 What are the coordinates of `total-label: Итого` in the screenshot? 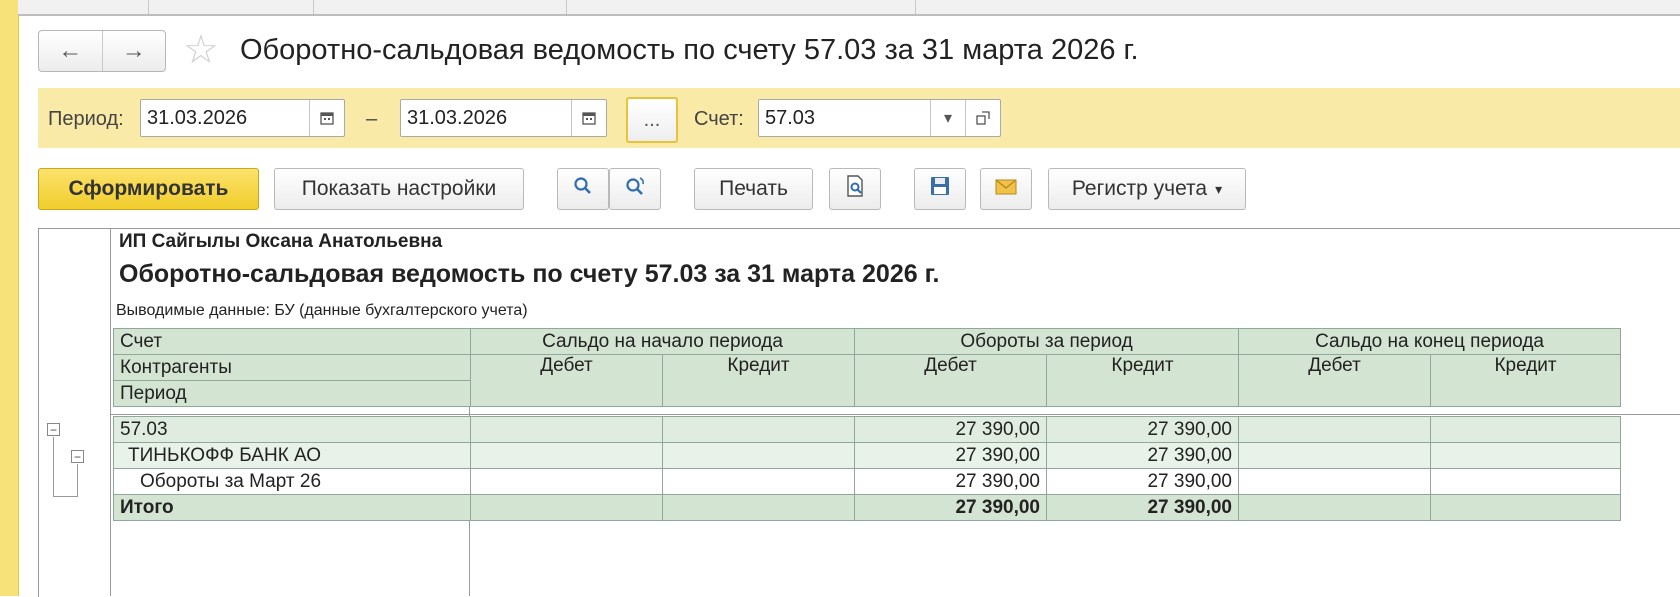 It's located at (292, 507).